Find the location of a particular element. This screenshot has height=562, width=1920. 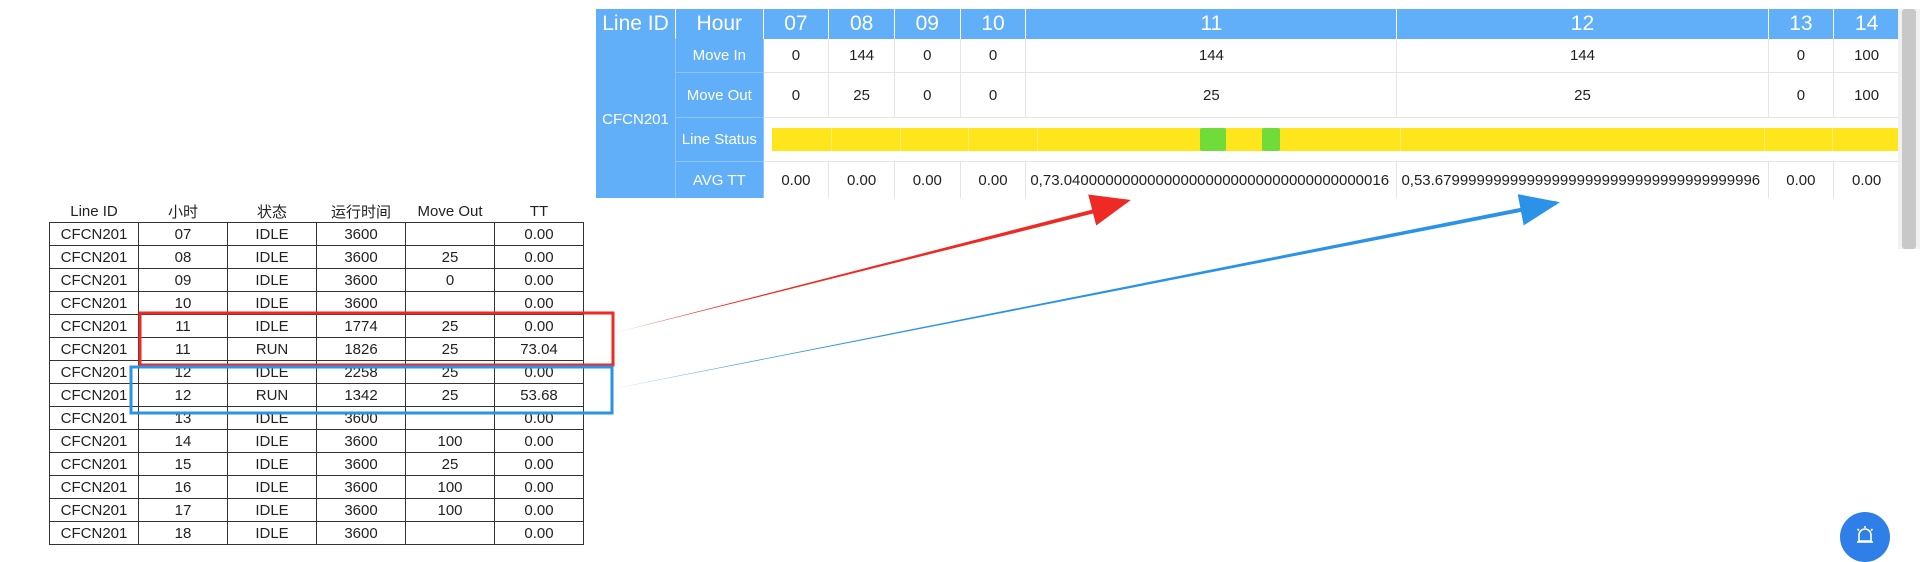

line-status-bar is located at coordinates (1331, 139).